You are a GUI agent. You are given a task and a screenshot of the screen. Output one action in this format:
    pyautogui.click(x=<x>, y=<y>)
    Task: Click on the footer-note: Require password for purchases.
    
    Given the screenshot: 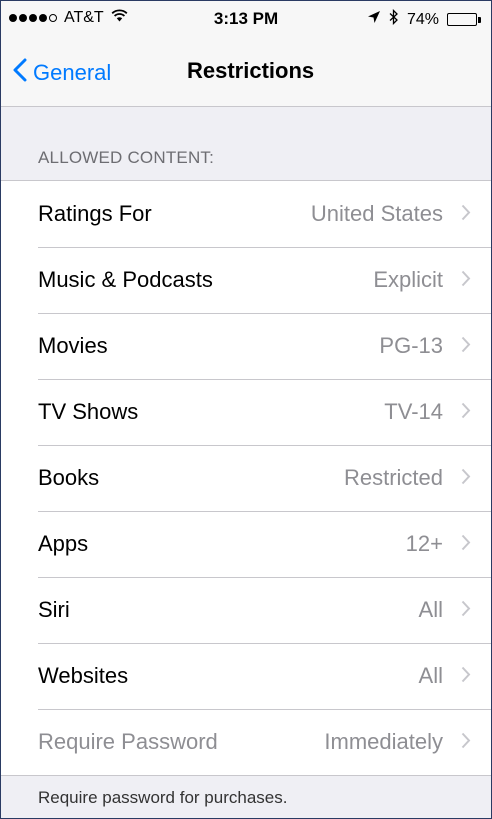 What is the action you would take?
    pyautogui.click(x=163, y=797)
    